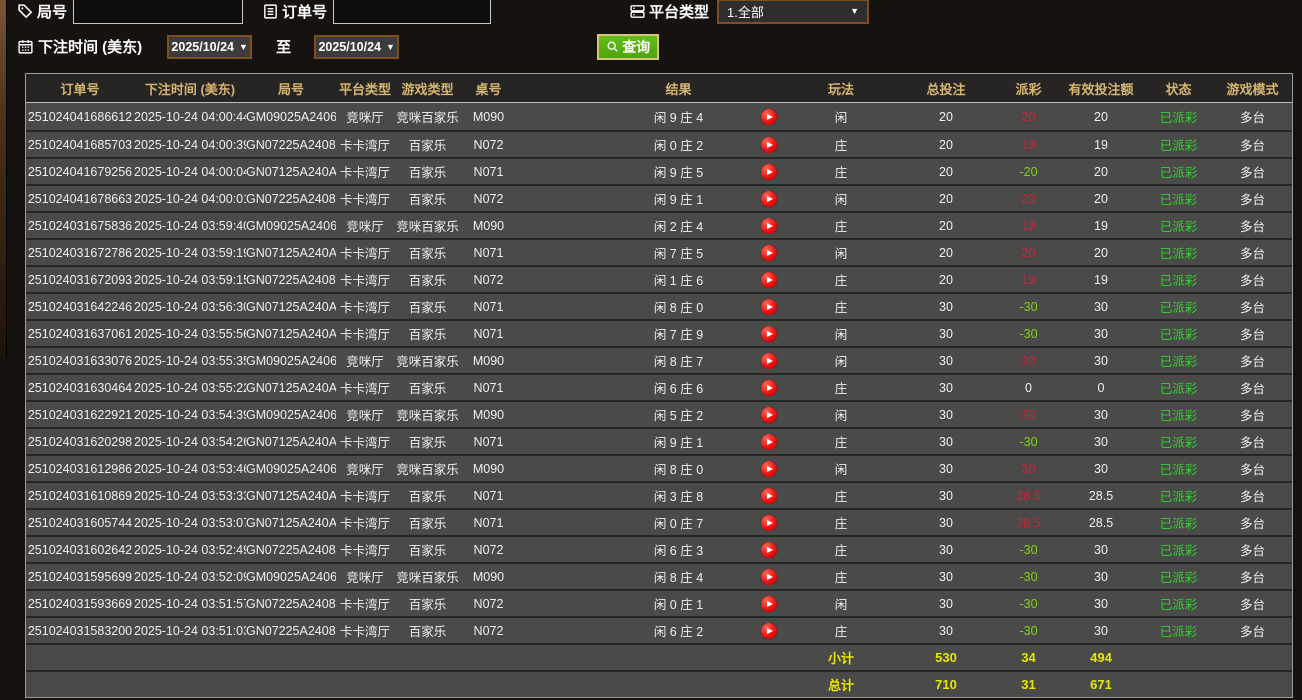 The width and height of the screenshot is (1302, 700). What do you see at coordinates (678, 335) in the screenshot?
I see `cell-result: 闲 7 庄 9` at bounding box center [678, 335].